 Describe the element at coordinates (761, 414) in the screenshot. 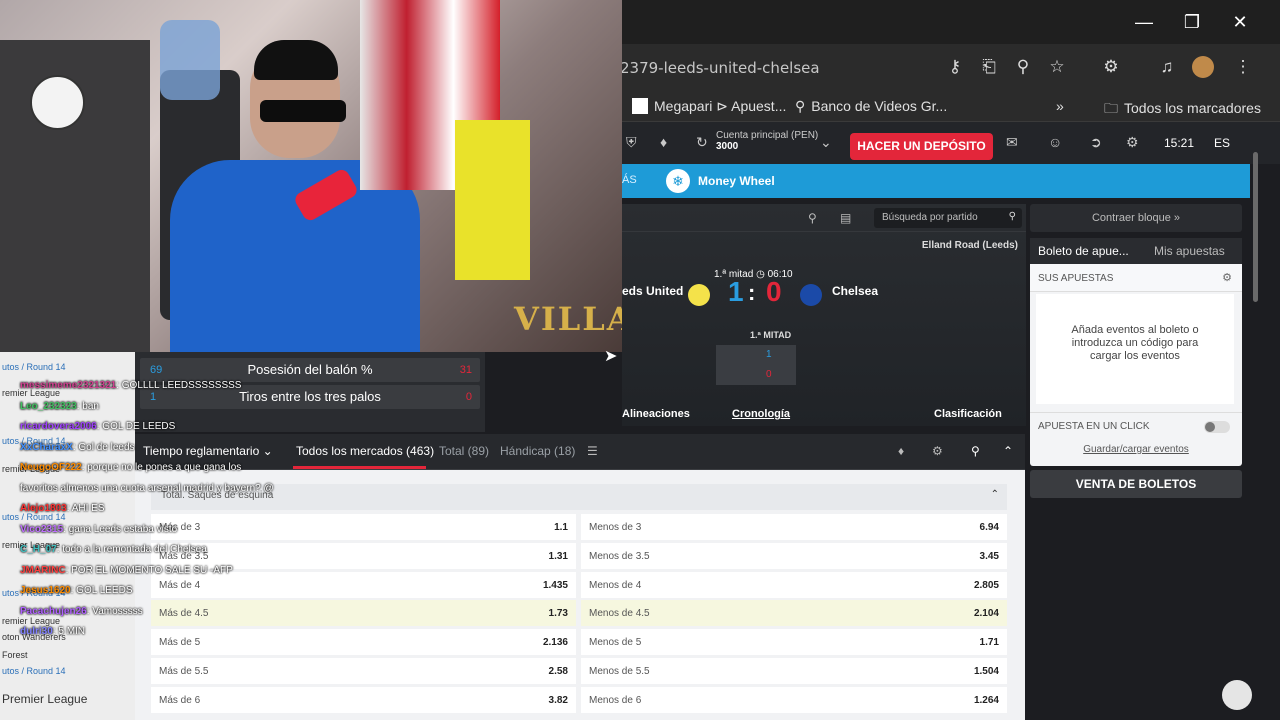

I see `chronology-button: Cronología` at that location.